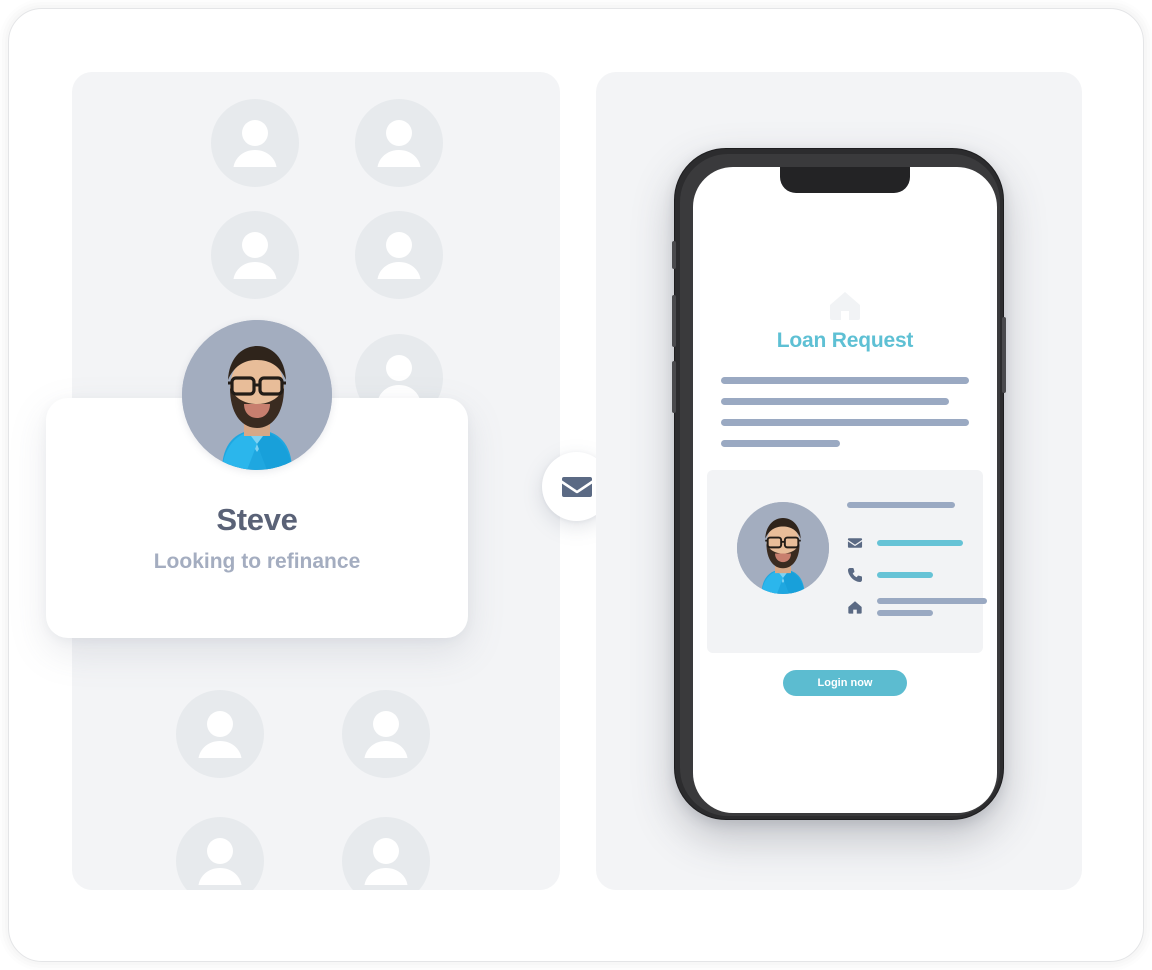  I want to click on lead-name: Steve, so click(257, 519).